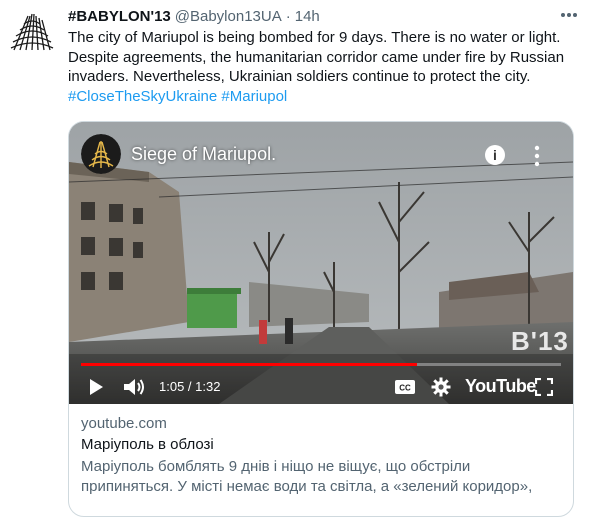 The image size is (594, 528). Describe the element at coordinates (190, 386) in the screenshot. I see `time-display: 1:05 / 1:32` at that location.